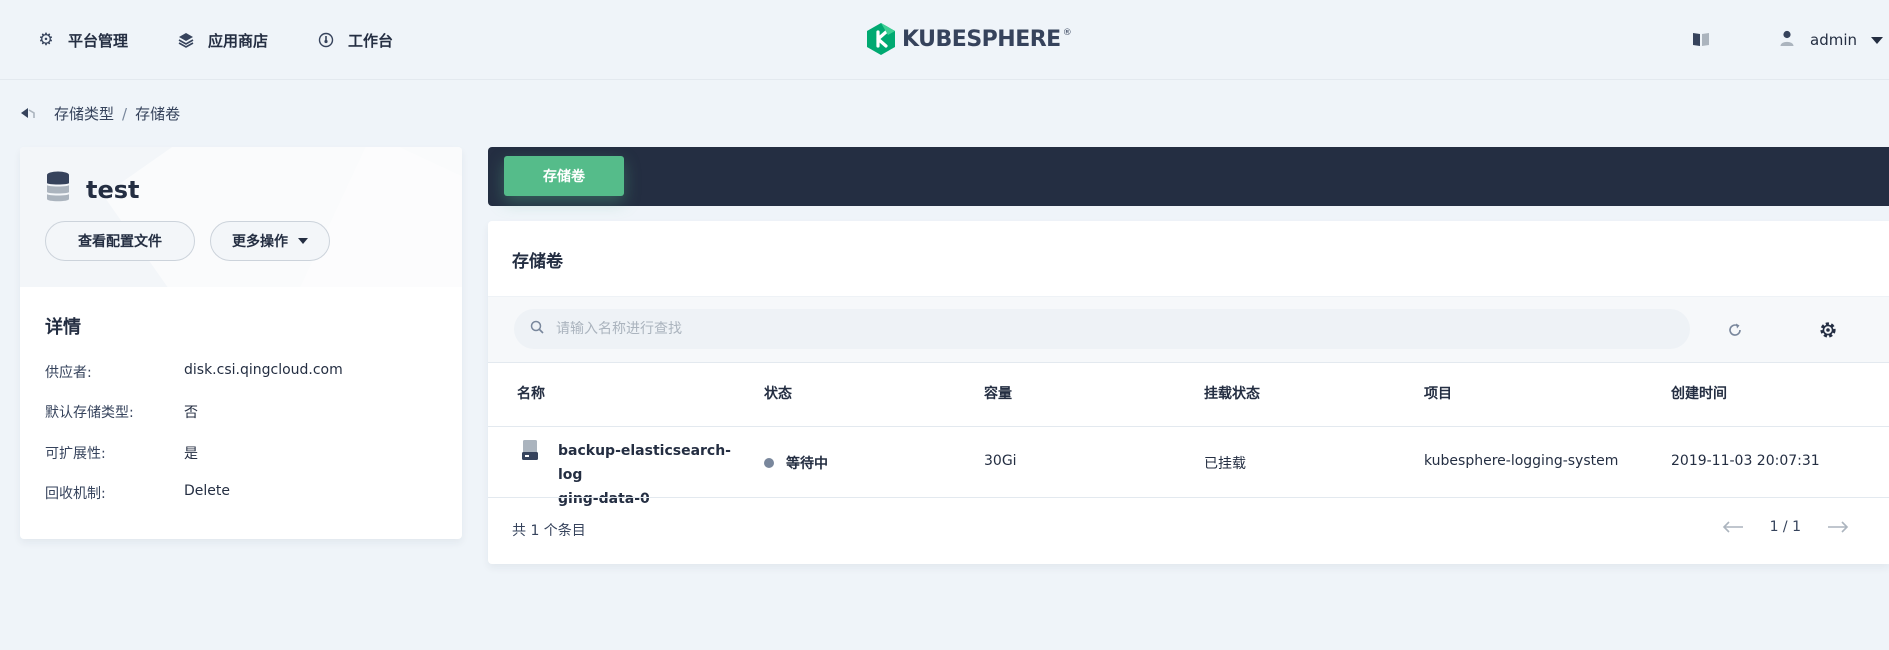 The height and width of the screenshot is (650, 1889). What do you see at coordinates (1838, 527) in the screenshot?
I see `next-page-arrow-icon` at bounding box center [1838, 527].